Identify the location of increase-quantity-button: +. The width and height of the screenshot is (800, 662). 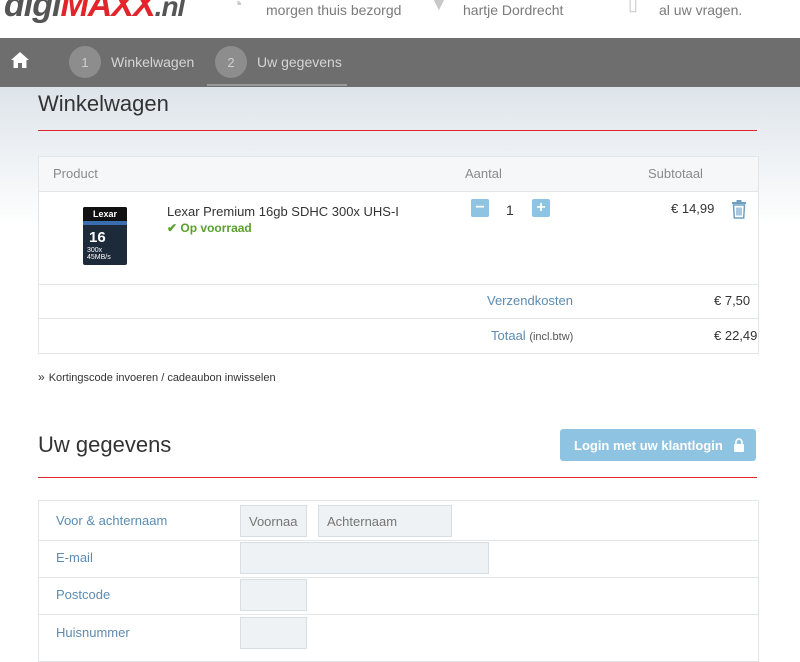
(541, 208).